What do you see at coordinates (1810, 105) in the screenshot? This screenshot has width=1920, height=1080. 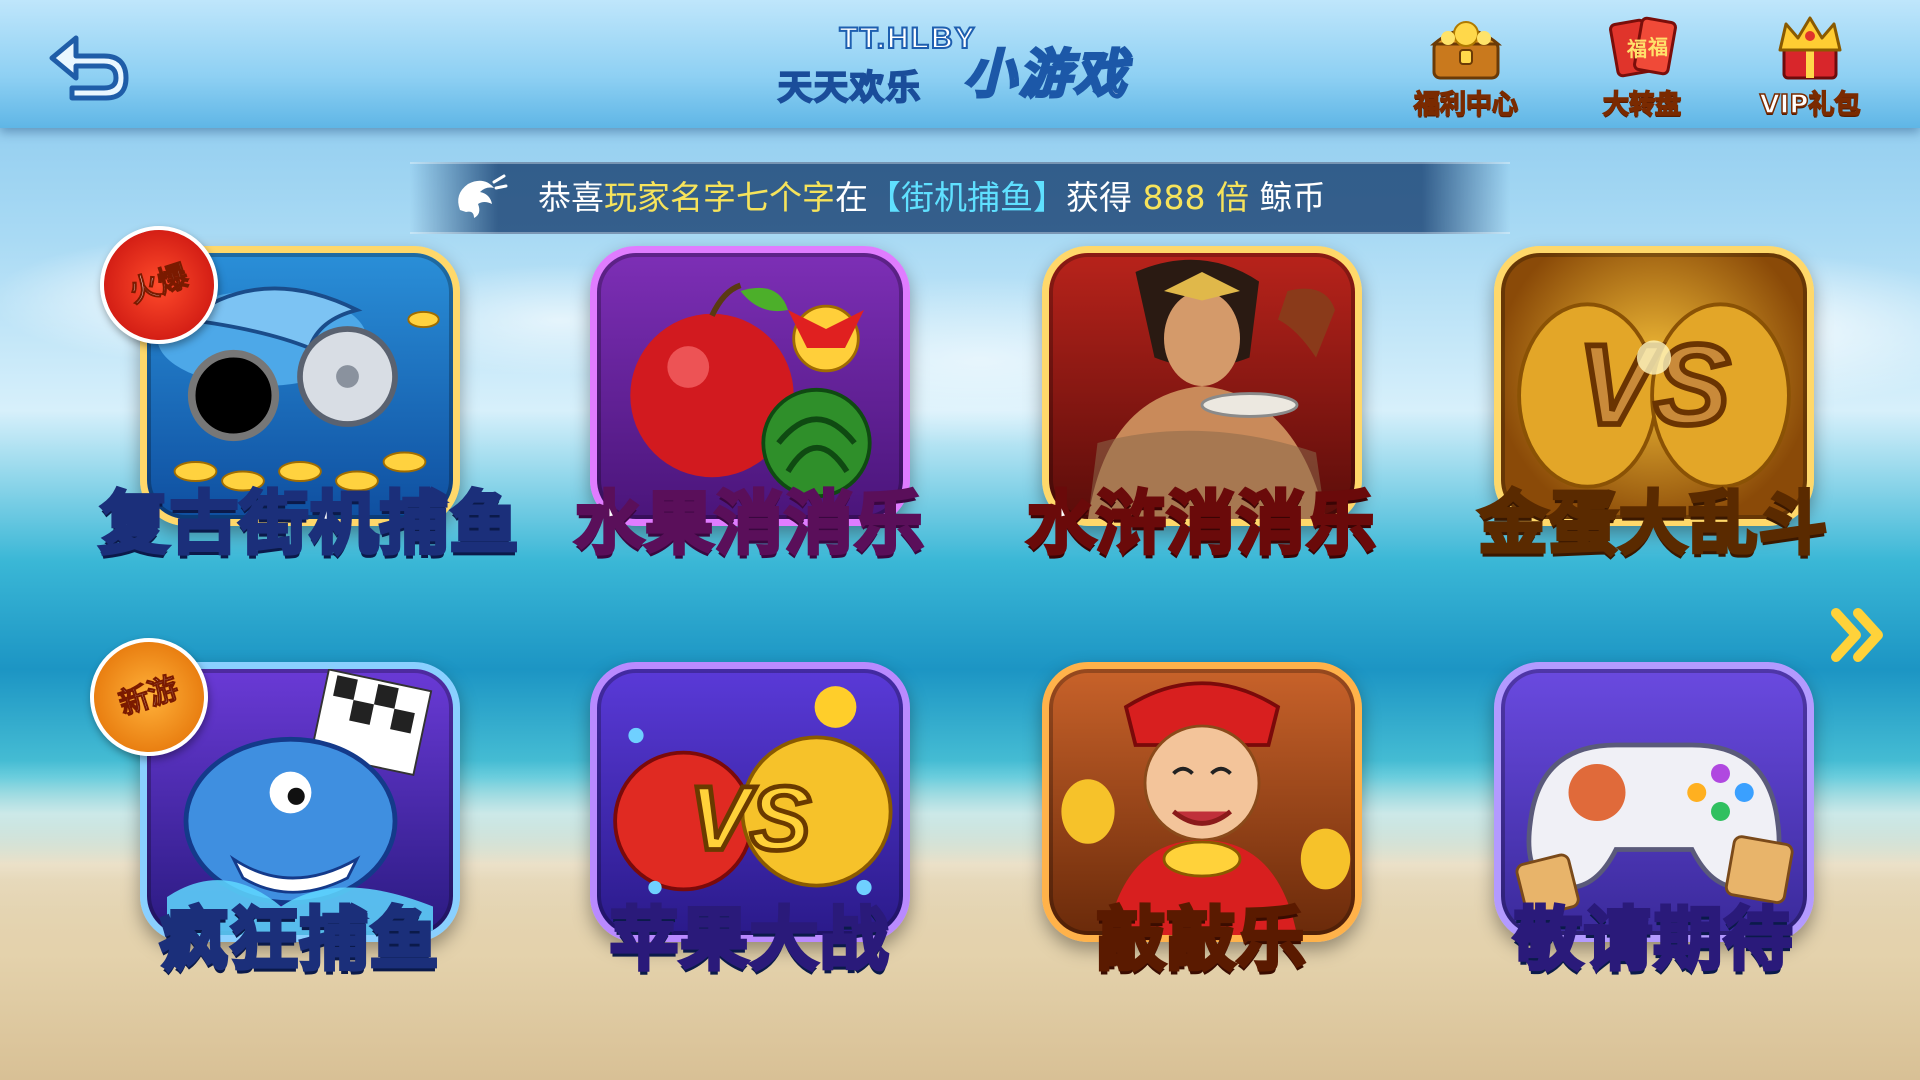 I see `vip-gift-label: VIP礼包` at bounding box center [1810, 105].